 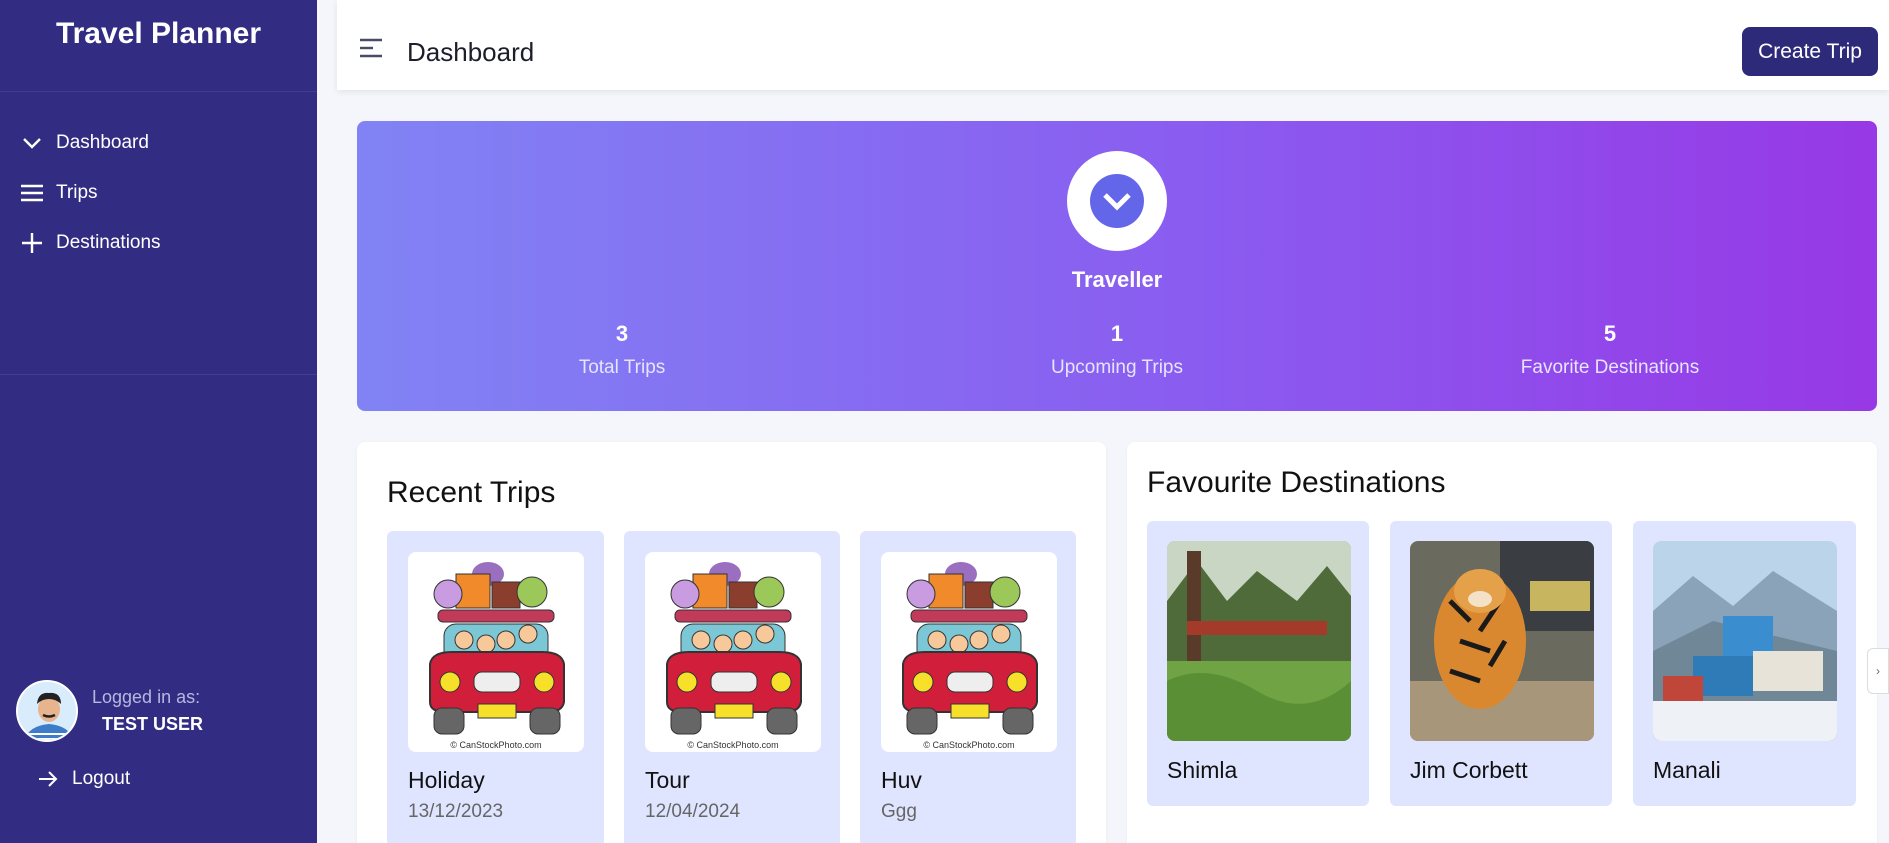 I want to click on trip-card: © CanStockPhoto.com Holiday 13/12/2023, so click(x=495, y=687).